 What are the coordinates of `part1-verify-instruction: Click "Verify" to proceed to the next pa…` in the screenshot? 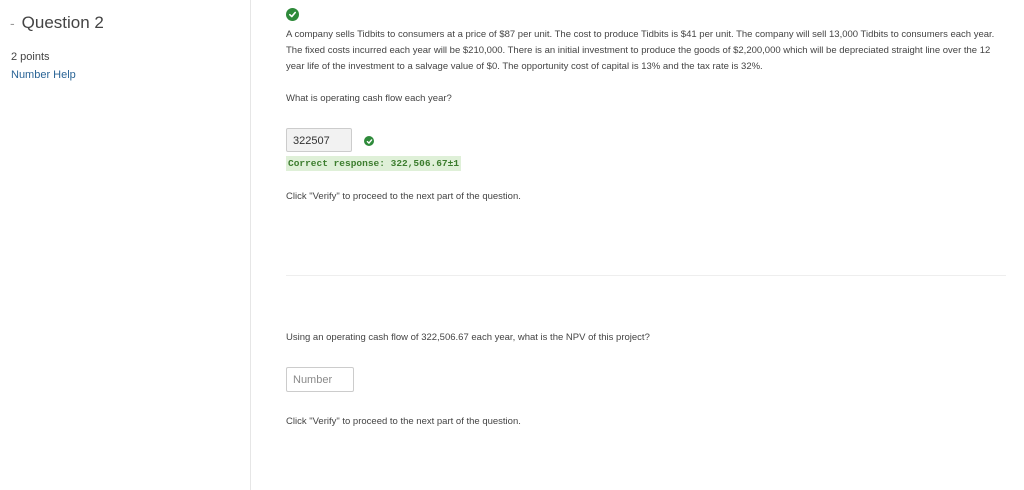 It's located at (403, 196).